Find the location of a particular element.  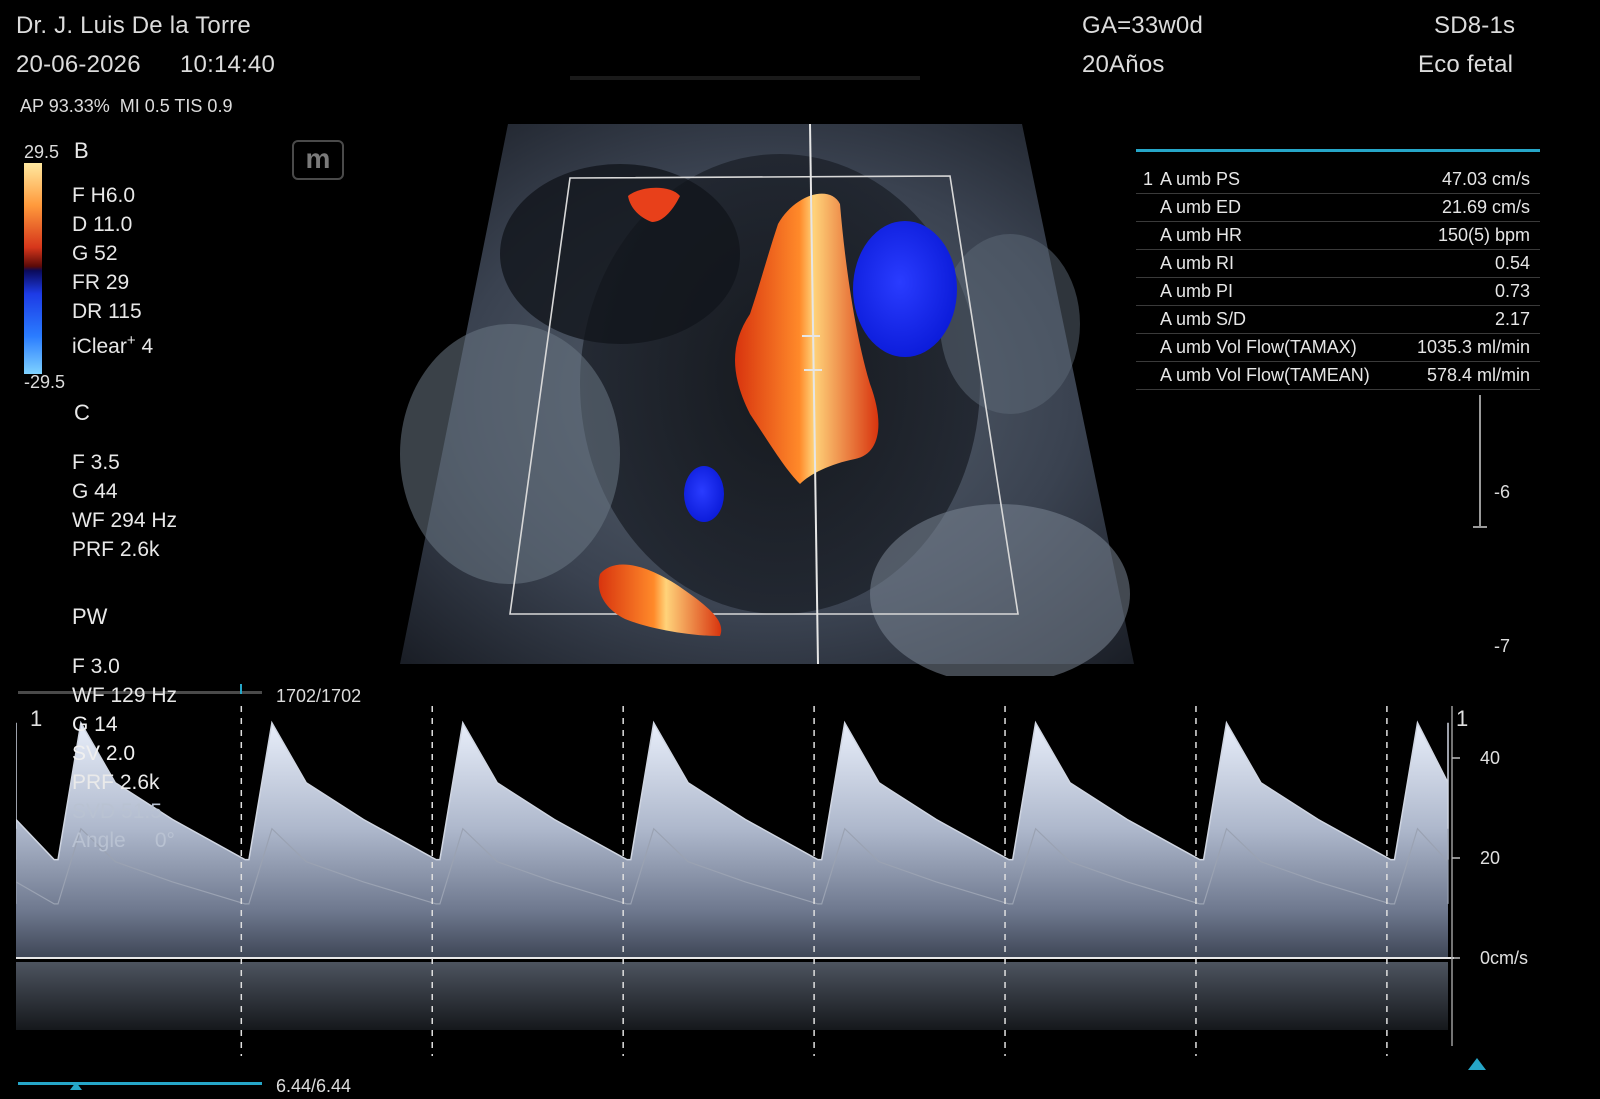

b-param: D 11.0 is located at coordinates (102, 224).